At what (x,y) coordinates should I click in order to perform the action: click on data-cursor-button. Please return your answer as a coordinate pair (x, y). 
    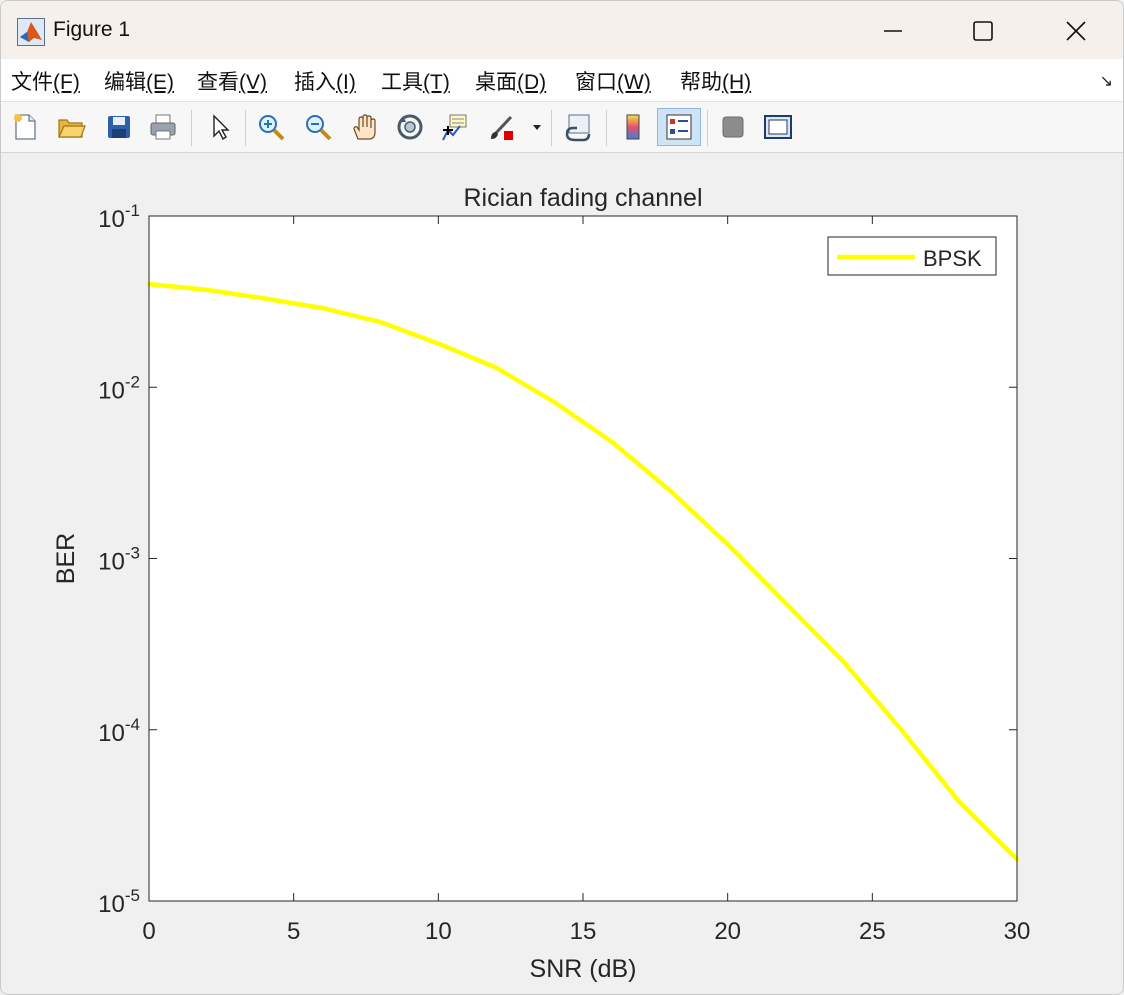
    Looking at the image, I should click on (455, 127).